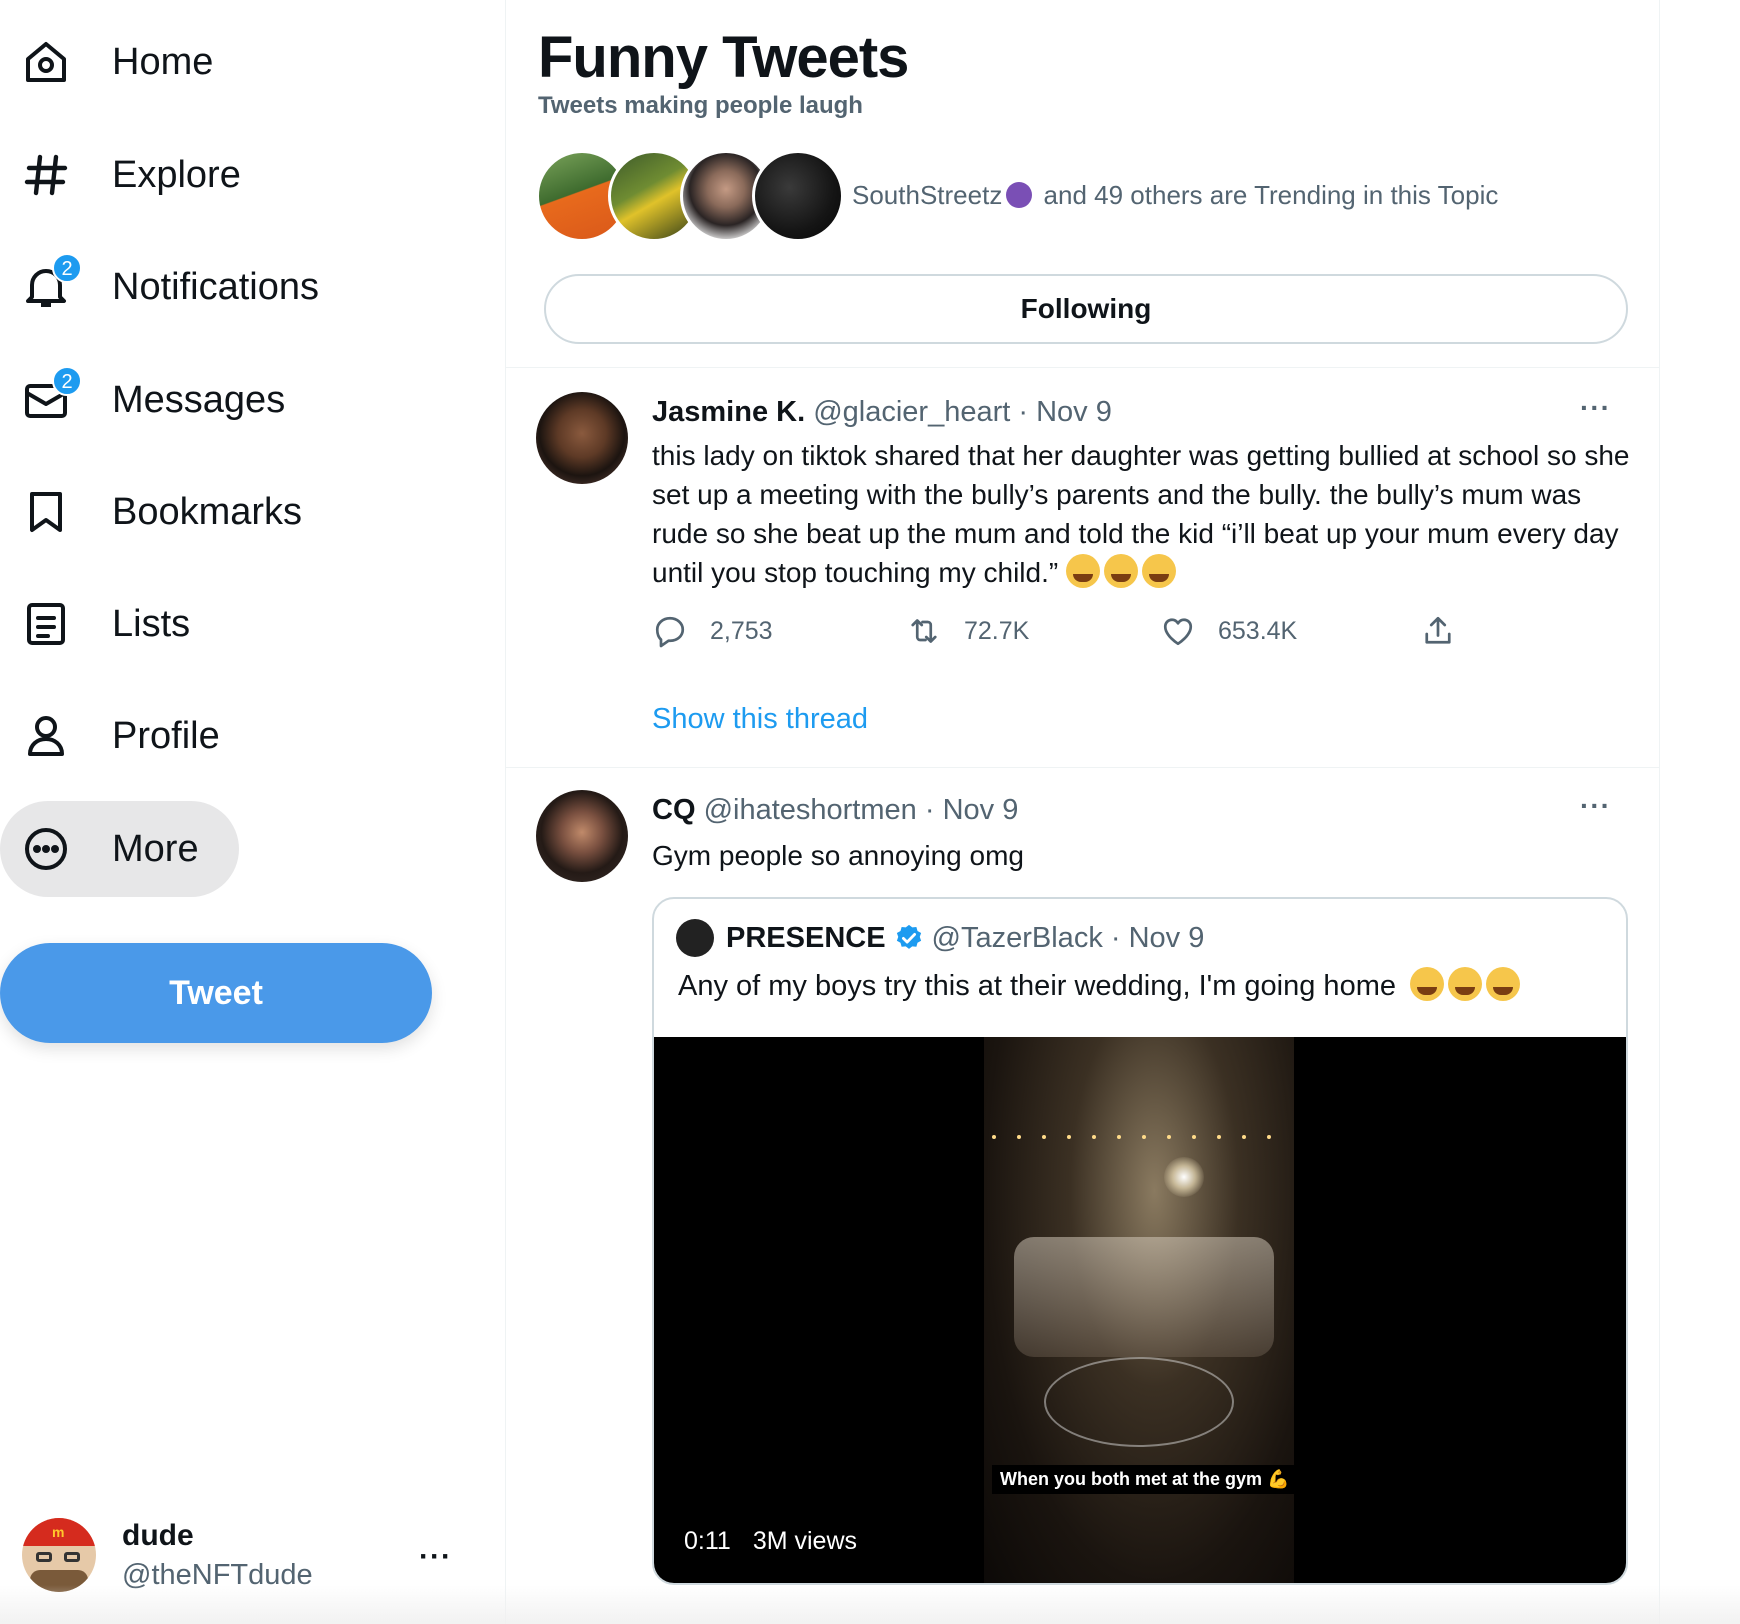 The width and height of the screenshot is (1740, 1624). I want to click on more-circle-icon, so click(46, 849).